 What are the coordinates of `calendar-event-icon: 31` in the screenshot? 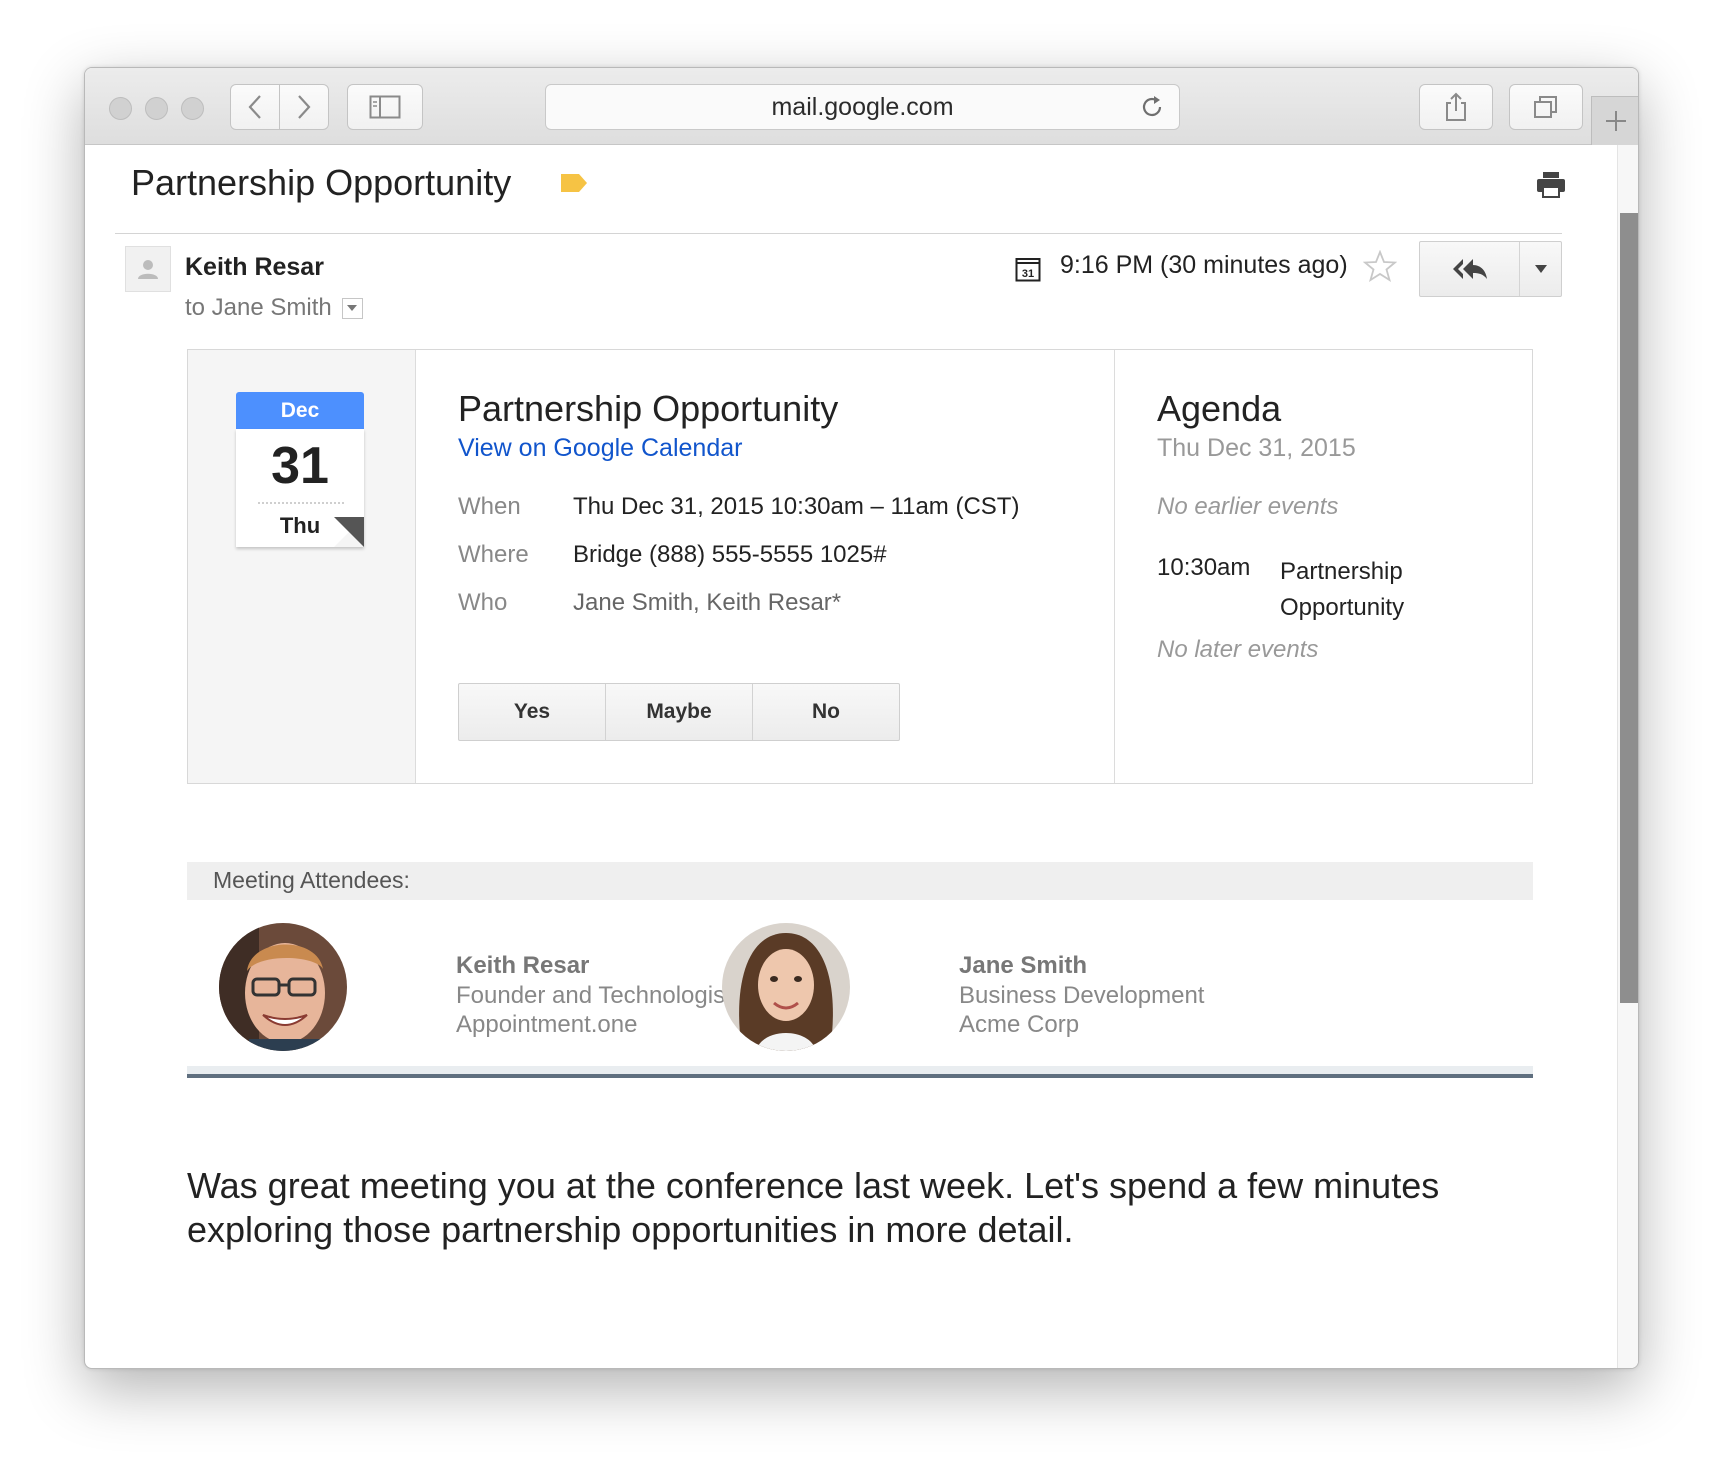 It's located at (1028, 271).